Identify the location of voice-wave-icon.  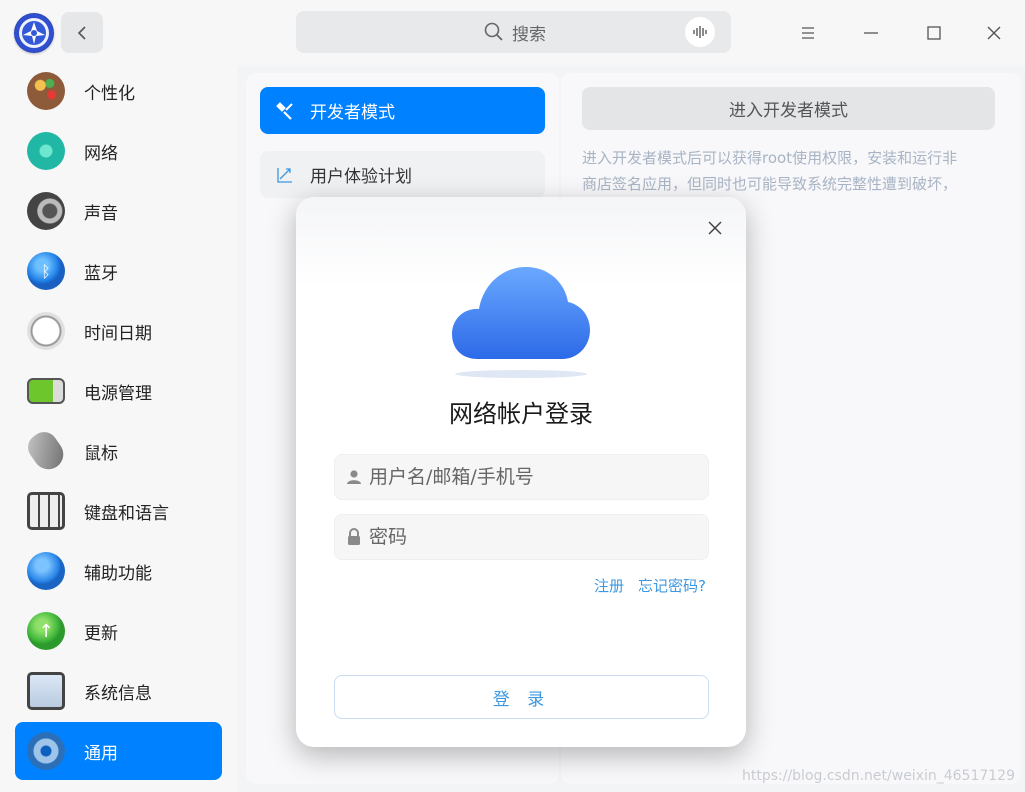
(700, 32).